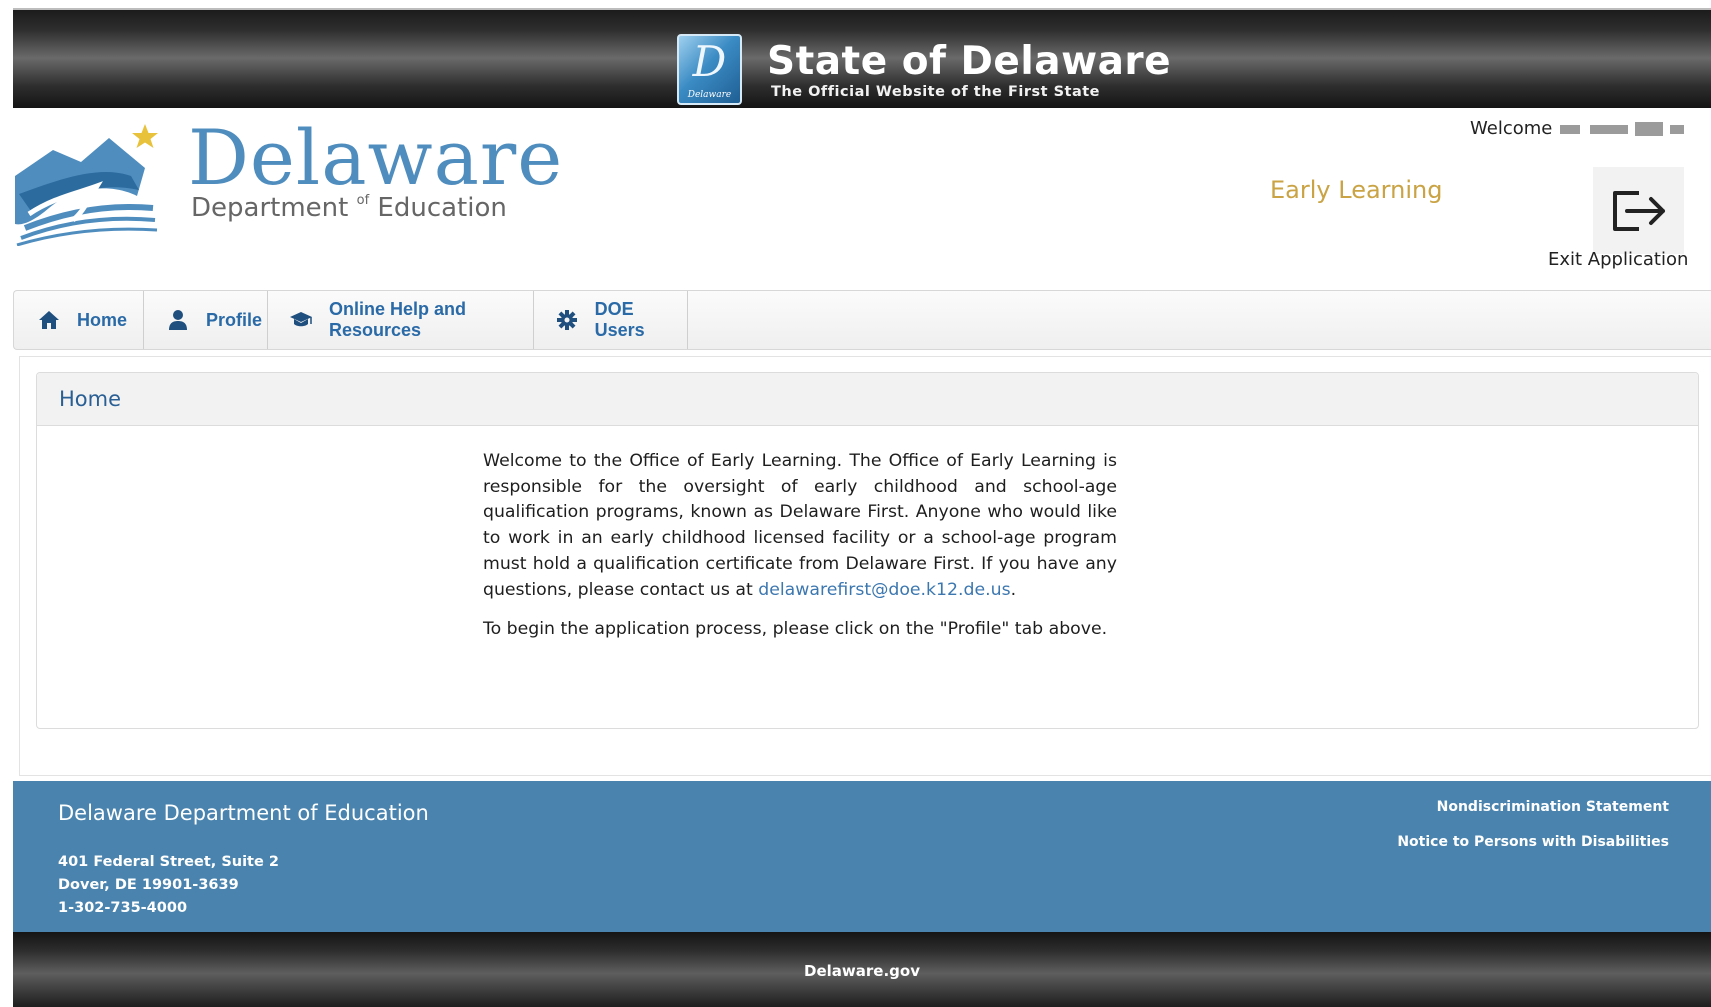 The width and height of the screenshot is (1711, 1007). What do you see at coordinates (234, 319) in the screenshot?
I see `nav-label-profile: Profile` at bounding box center [234, 319].